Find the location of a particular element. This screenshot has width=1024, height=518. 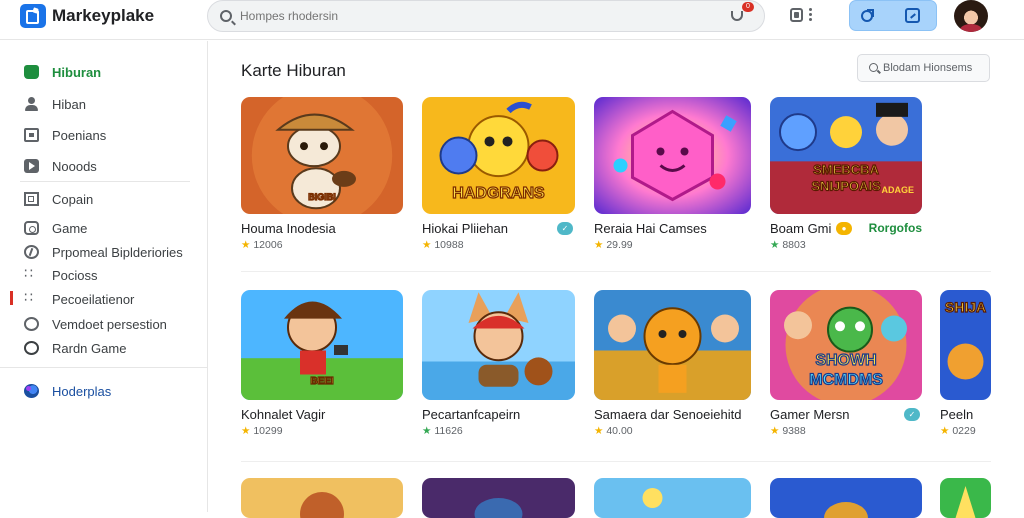

game-card: HADGRANS Hiokai Pliiehan ★ 10988 ✓ is located at coordinates (498, 177).